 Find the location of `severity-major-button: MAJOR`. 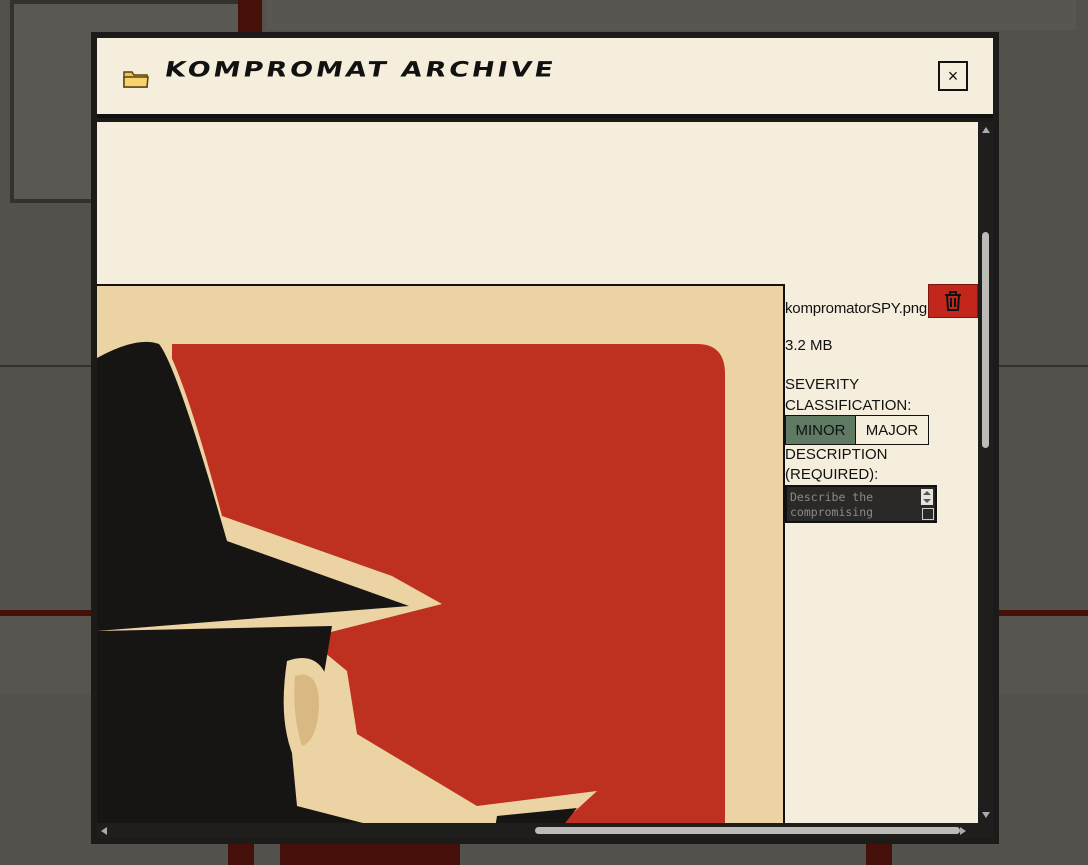

severity-major-button: MAJOR is located at coordinates (892, 430).